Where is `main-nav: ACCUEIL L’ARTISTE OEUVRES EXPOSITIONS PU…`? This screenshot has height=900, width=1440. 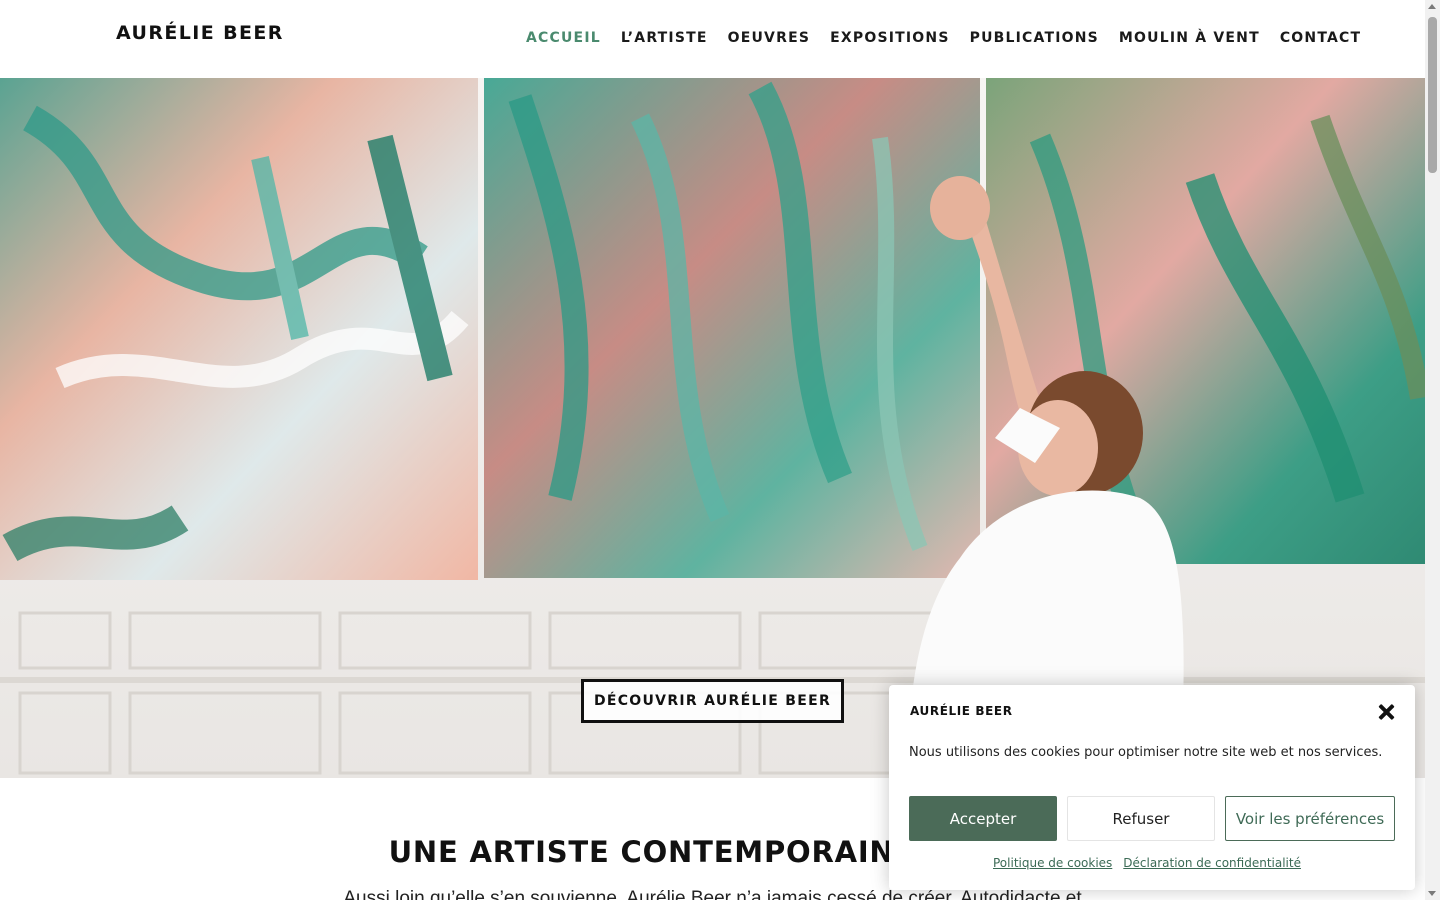
main-nav: ACCUEIL L’ARTISTE OEUVRES EXPOSITIONS PU… is located at coordinates (953, 38).